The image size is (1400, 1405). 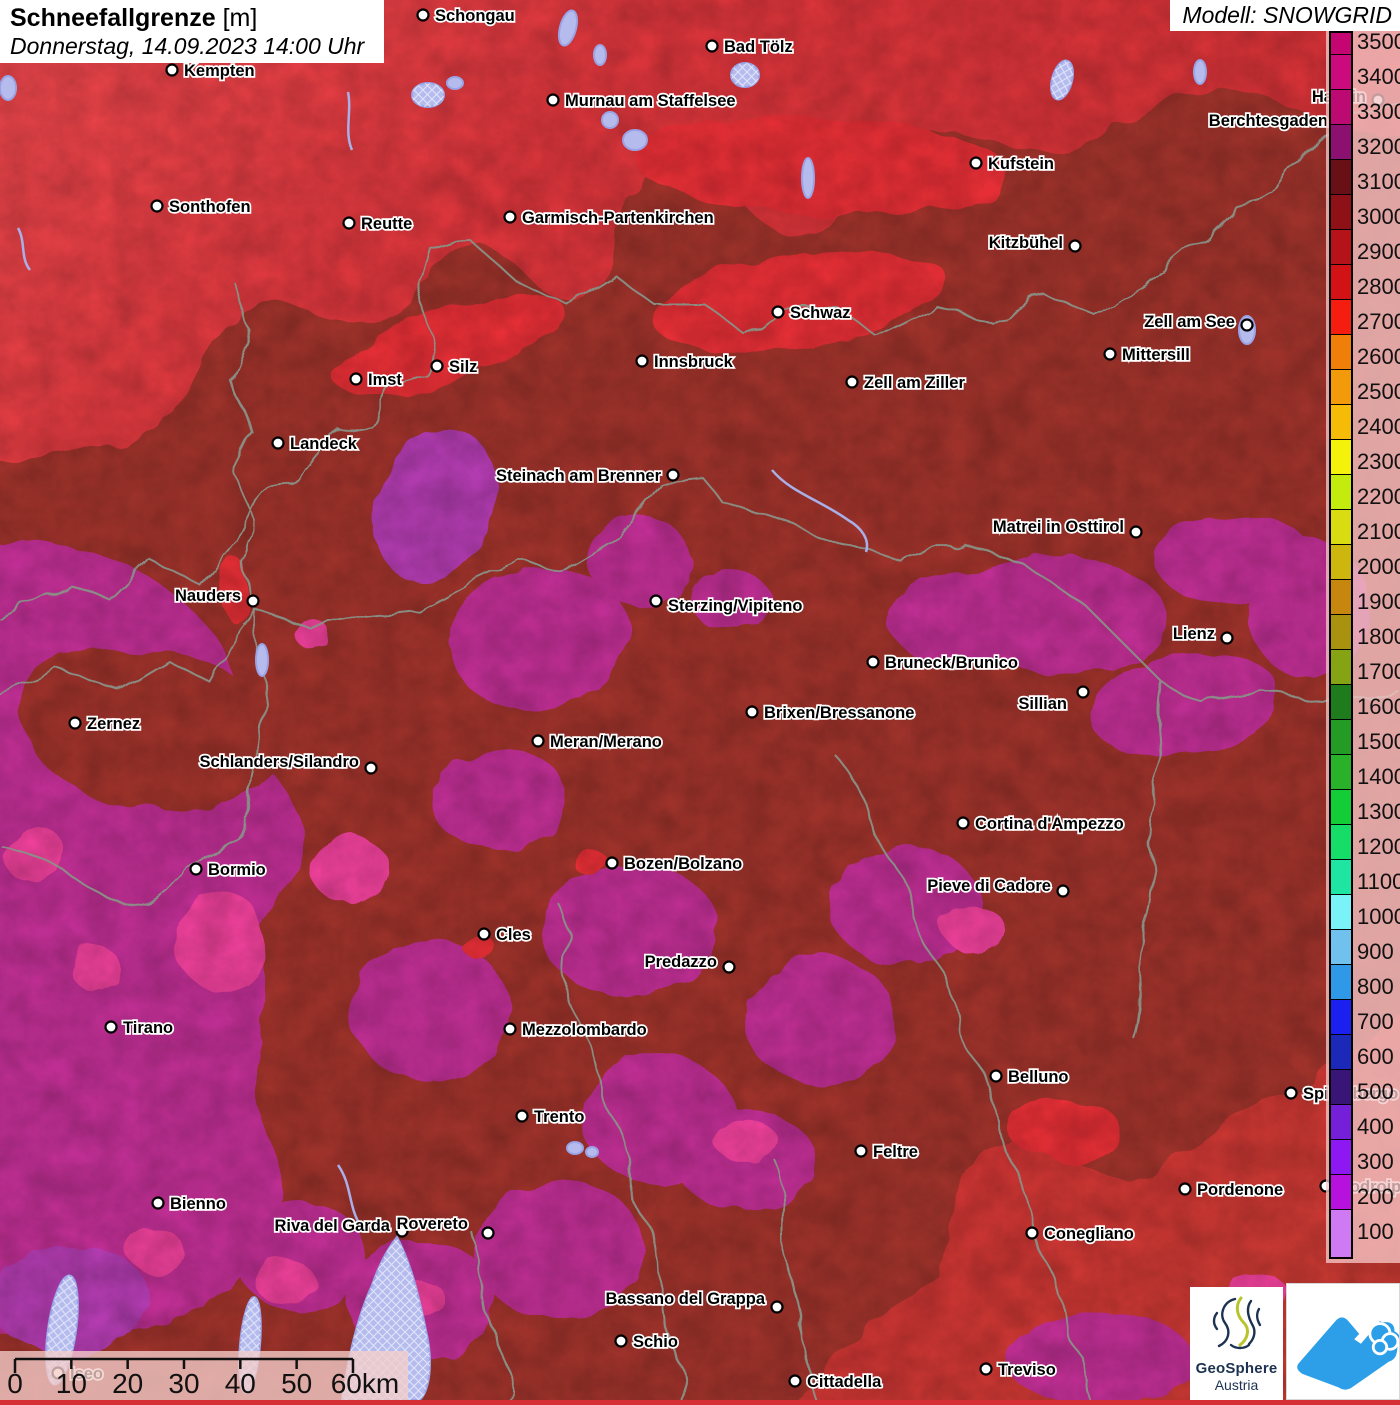 What do you see at coordinates (192, 46) in the screenshot?
I see `valid-datetime: Donnerstag, 14.09.2023 14:00 Uhr` at bounding box center [192, 46].